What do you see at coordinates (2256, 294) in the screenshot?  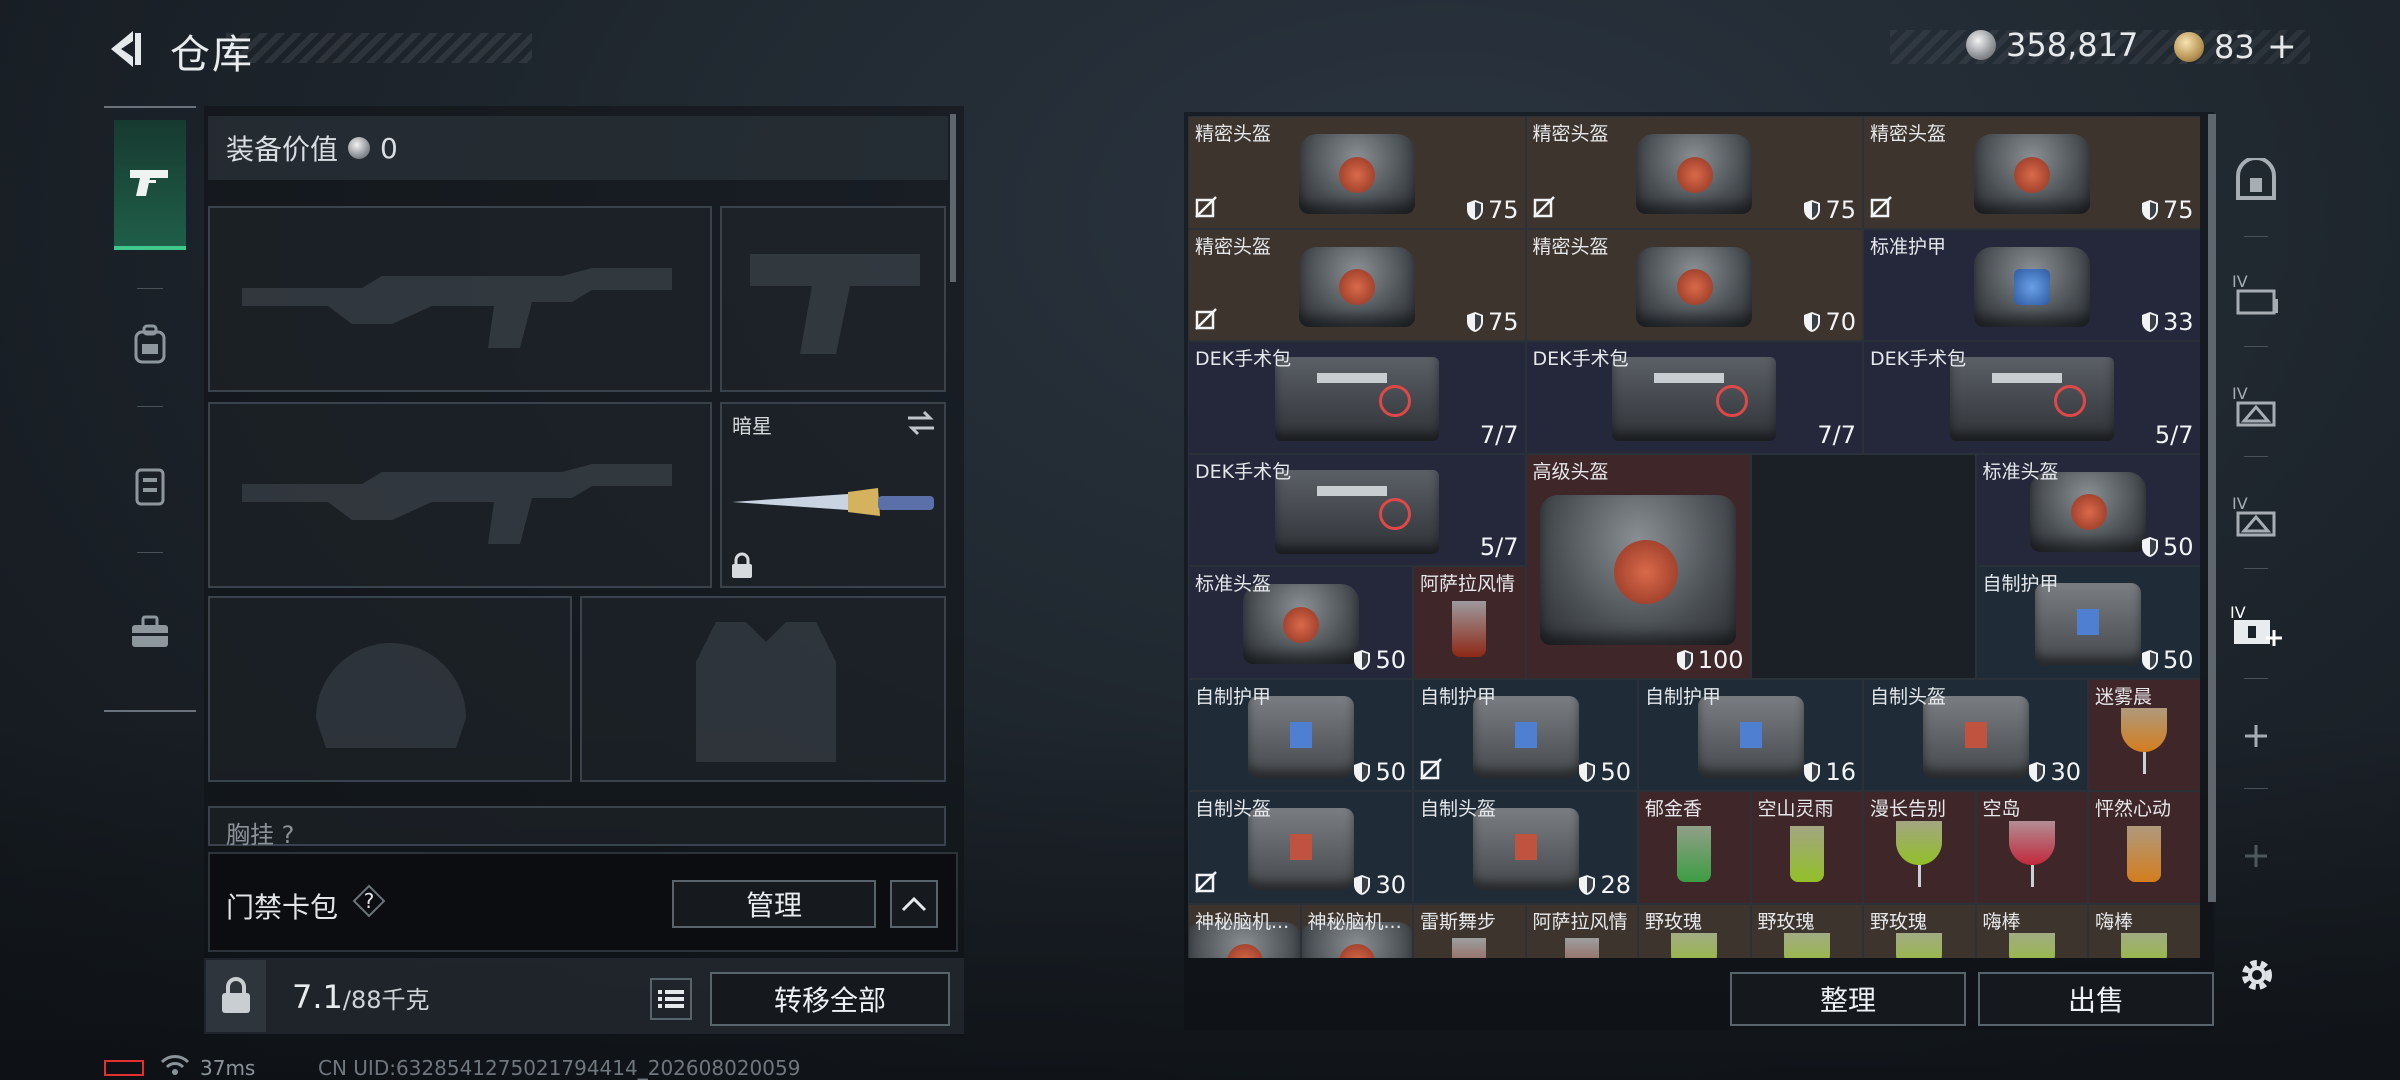 I see `rail-button-tier-container-1: IV` at bounding box center [2256, 294].